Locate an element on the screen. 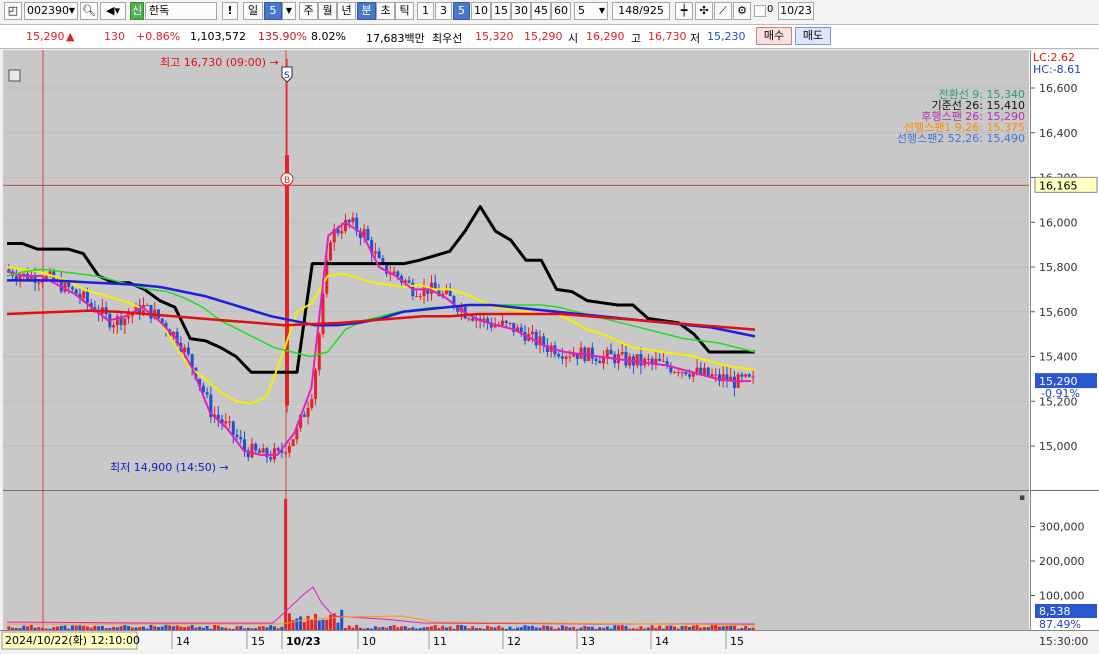 The image size is (1099, 654). interval-10: 10 is located at coordinates (481, 11).